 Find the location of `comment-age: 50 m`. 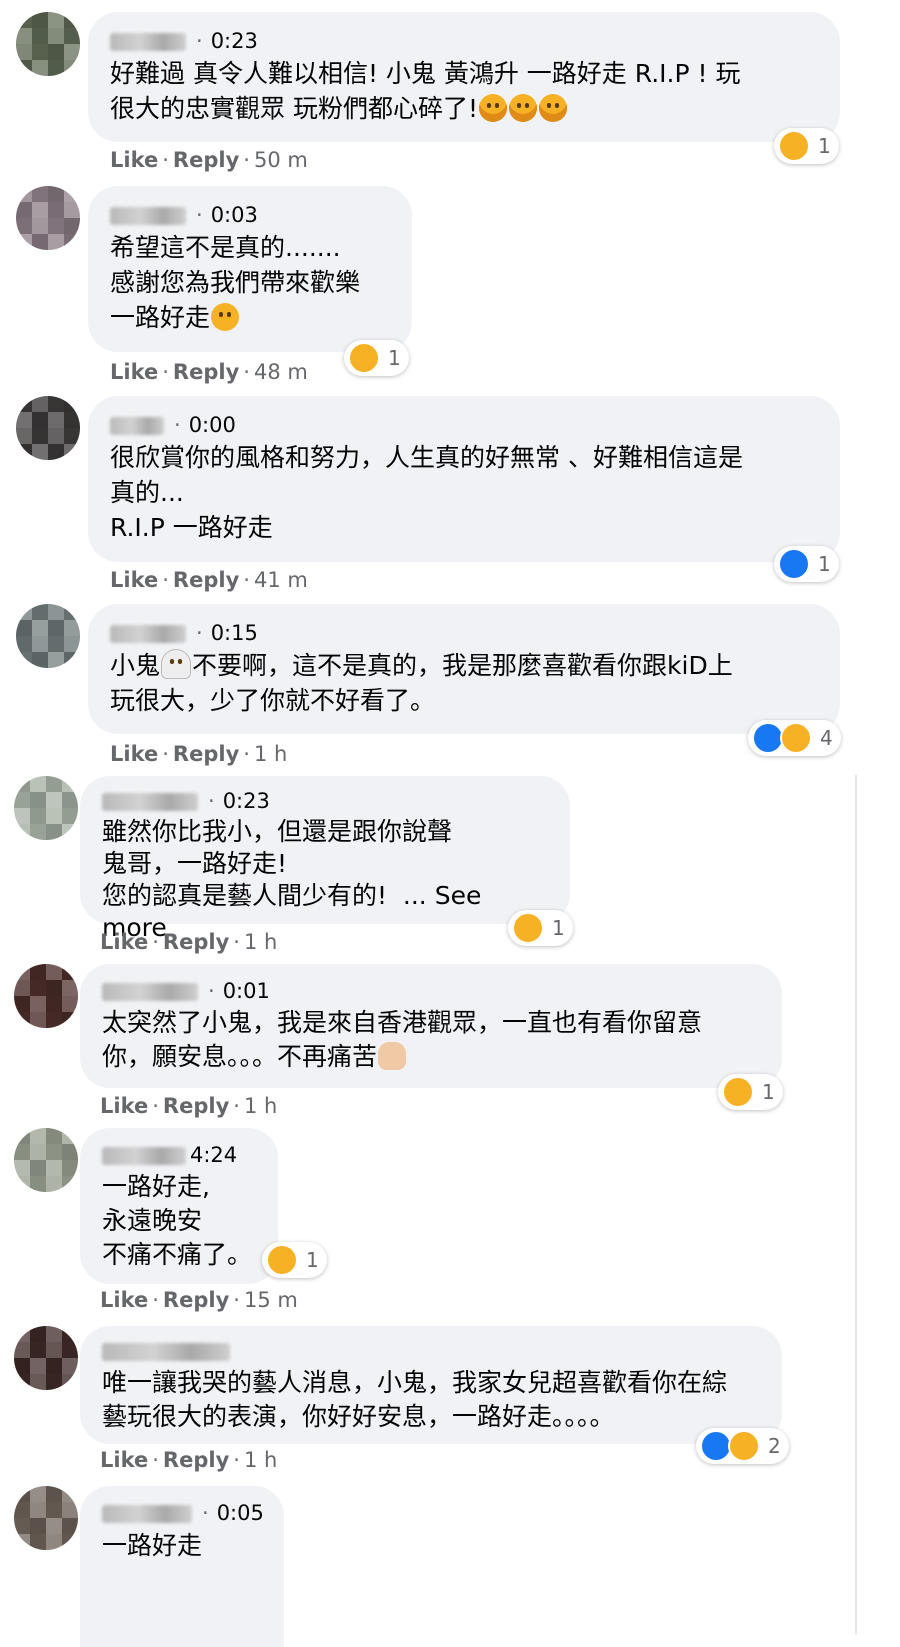

comment-age: 50 m is located at coordinates (281, 160).